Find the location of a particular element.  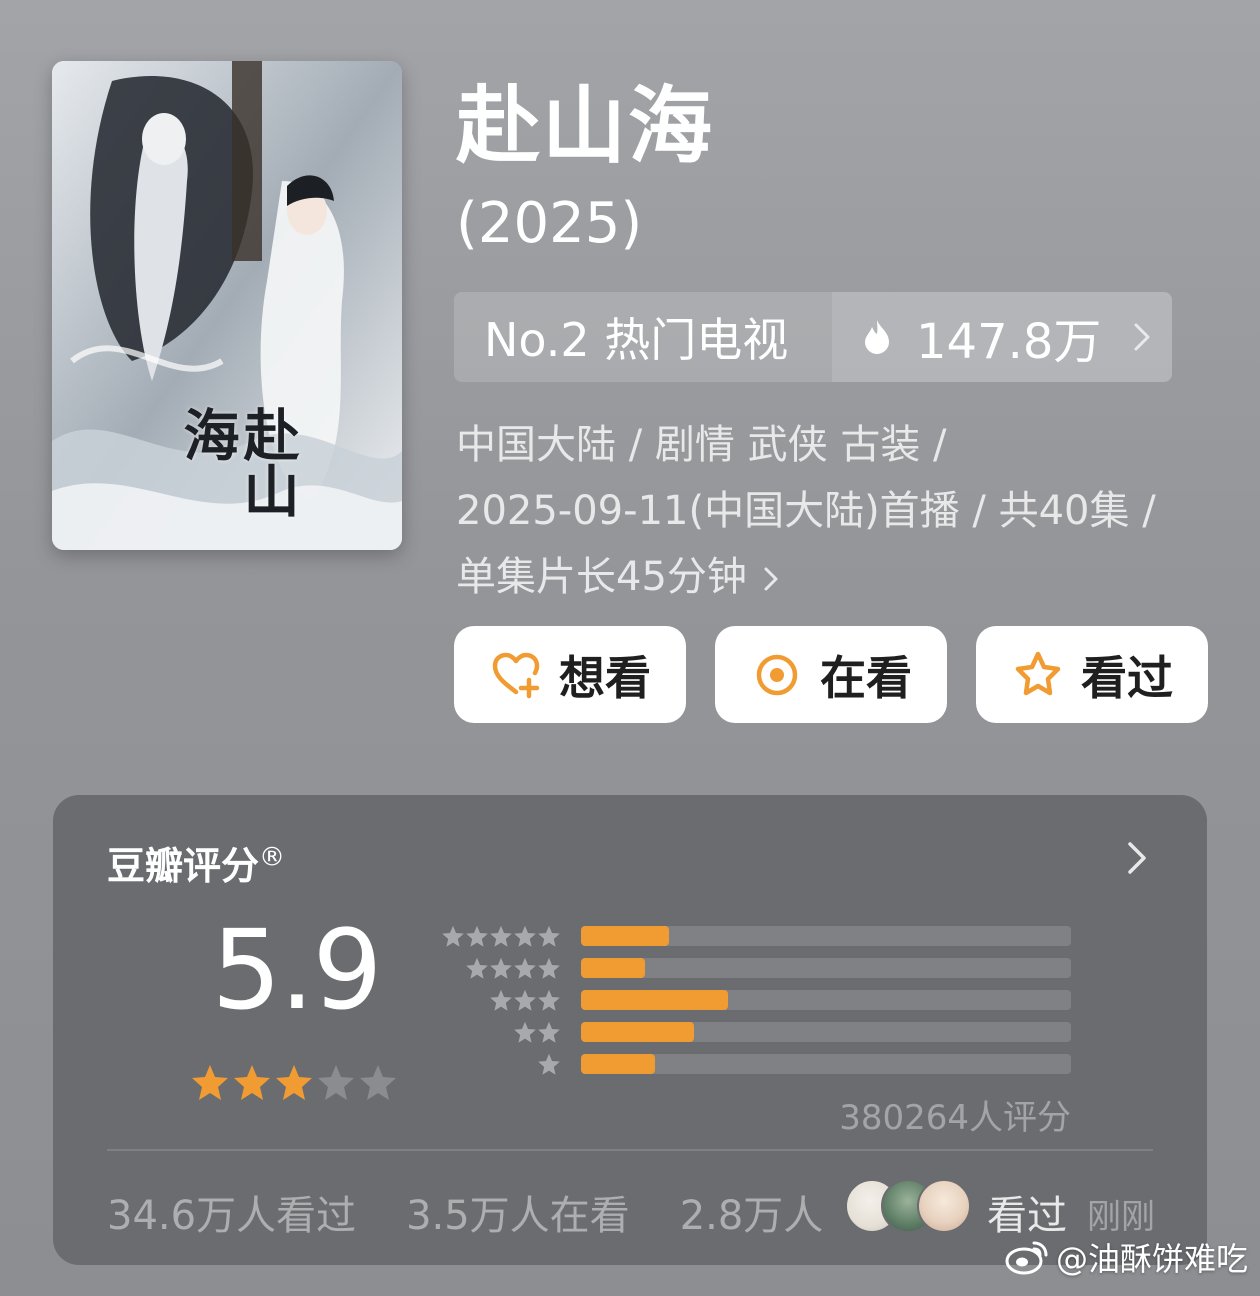

circle-dot-icon is located at coordinates (777, 674).